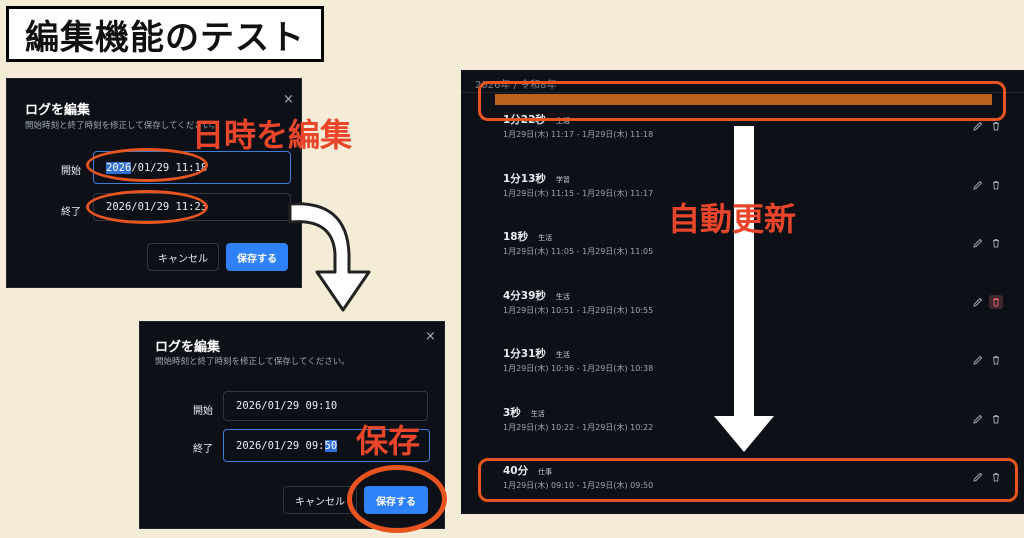 The image size is (1024, 538). I want to click on annotation-edit-datetime: 日時を編集, so click(272, 135).